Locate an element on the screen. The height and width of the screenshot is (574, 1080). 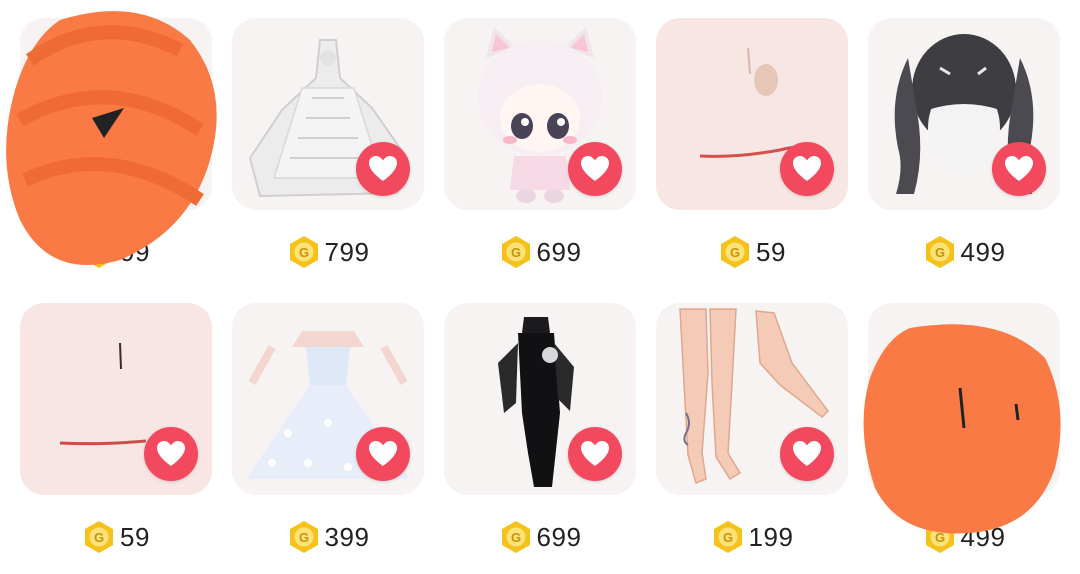
item-price: G 399 is located at coordinates (328, 537).